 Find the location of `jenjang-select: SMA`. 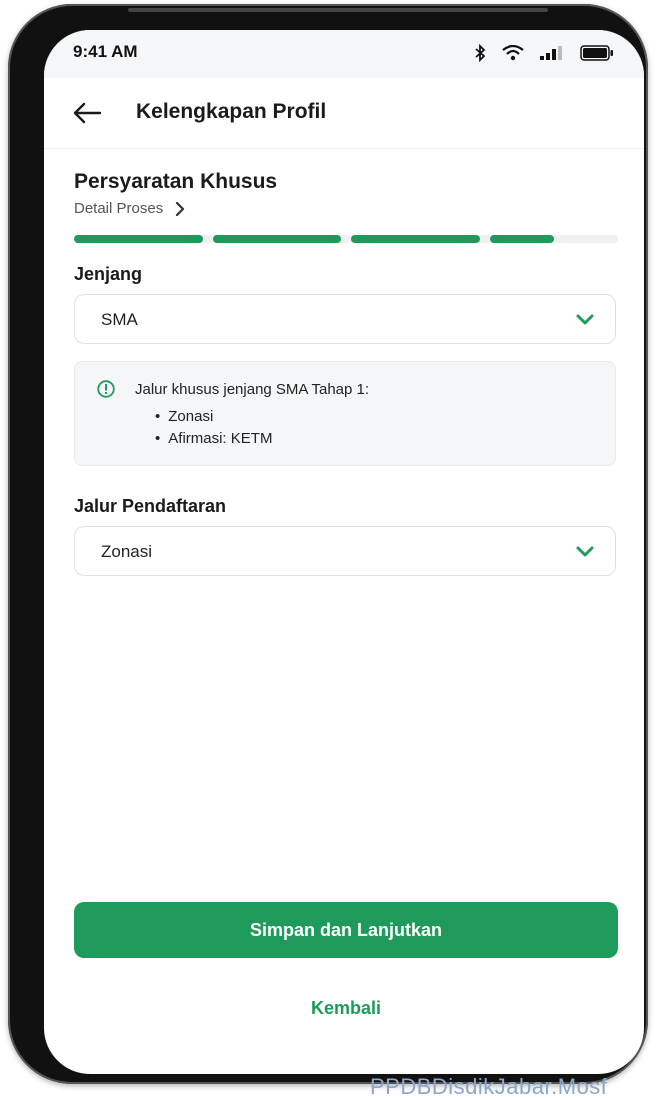

jenjang-select: SMA is located at coordinates (345, 319).